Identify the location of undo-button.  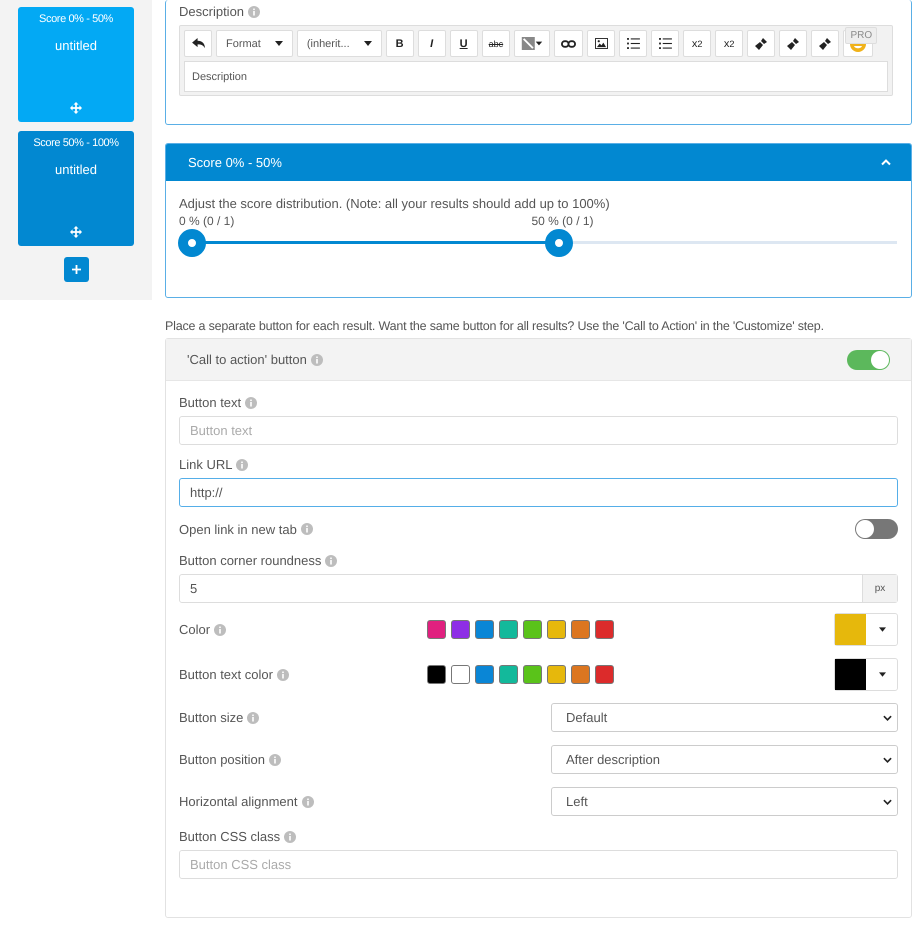
(198, 43).